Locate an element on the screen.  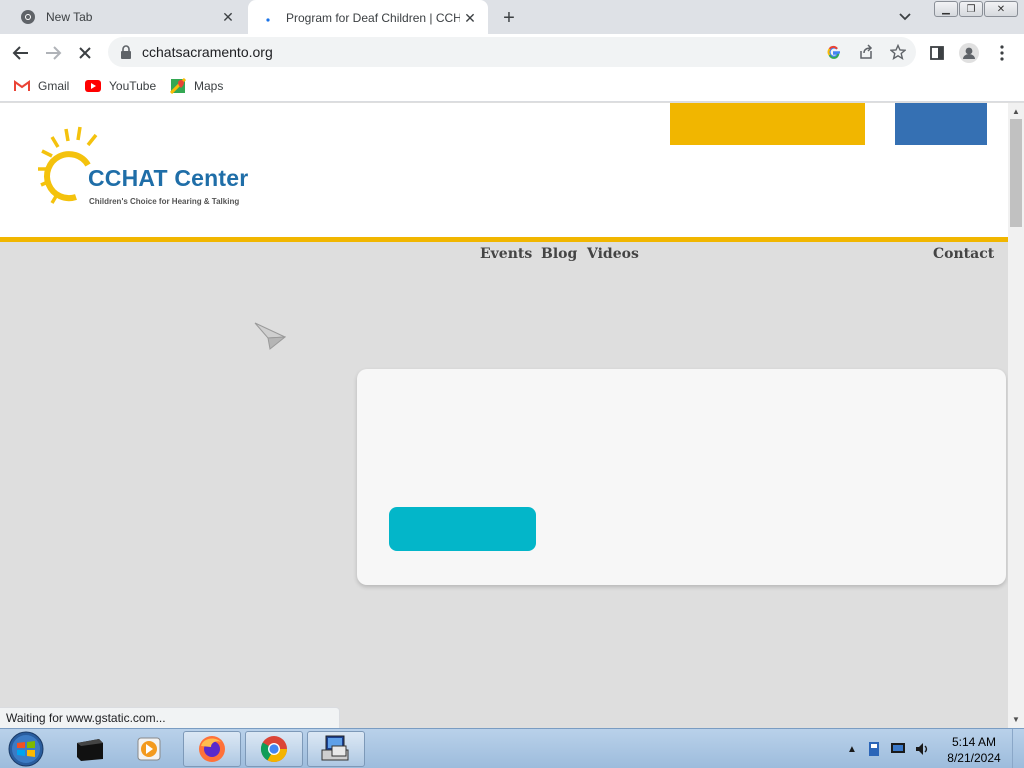
paper-plane-icon is located at coordinates (270, 336).